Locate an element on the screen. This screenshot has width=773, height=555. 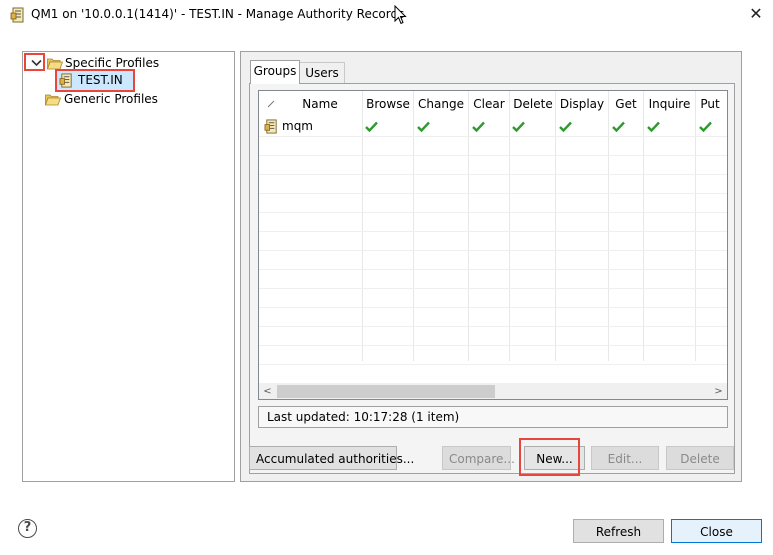
horizontal-scrollbar: < > is located at coordinates (493, 391).